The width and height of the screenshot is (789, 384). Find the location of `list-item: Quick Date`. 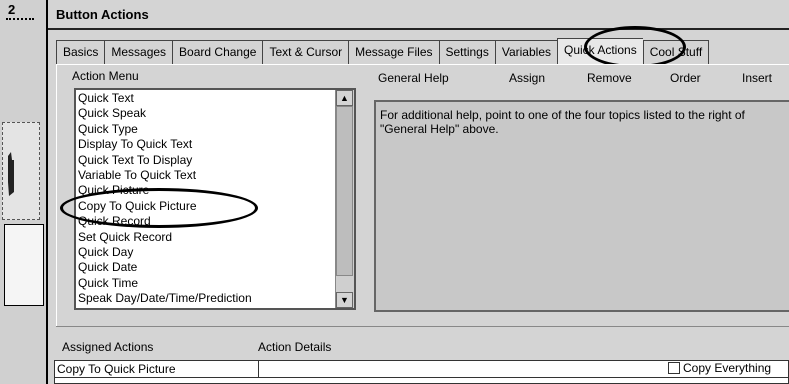

list-item: Quick Date is located at coordinates (207, 267).